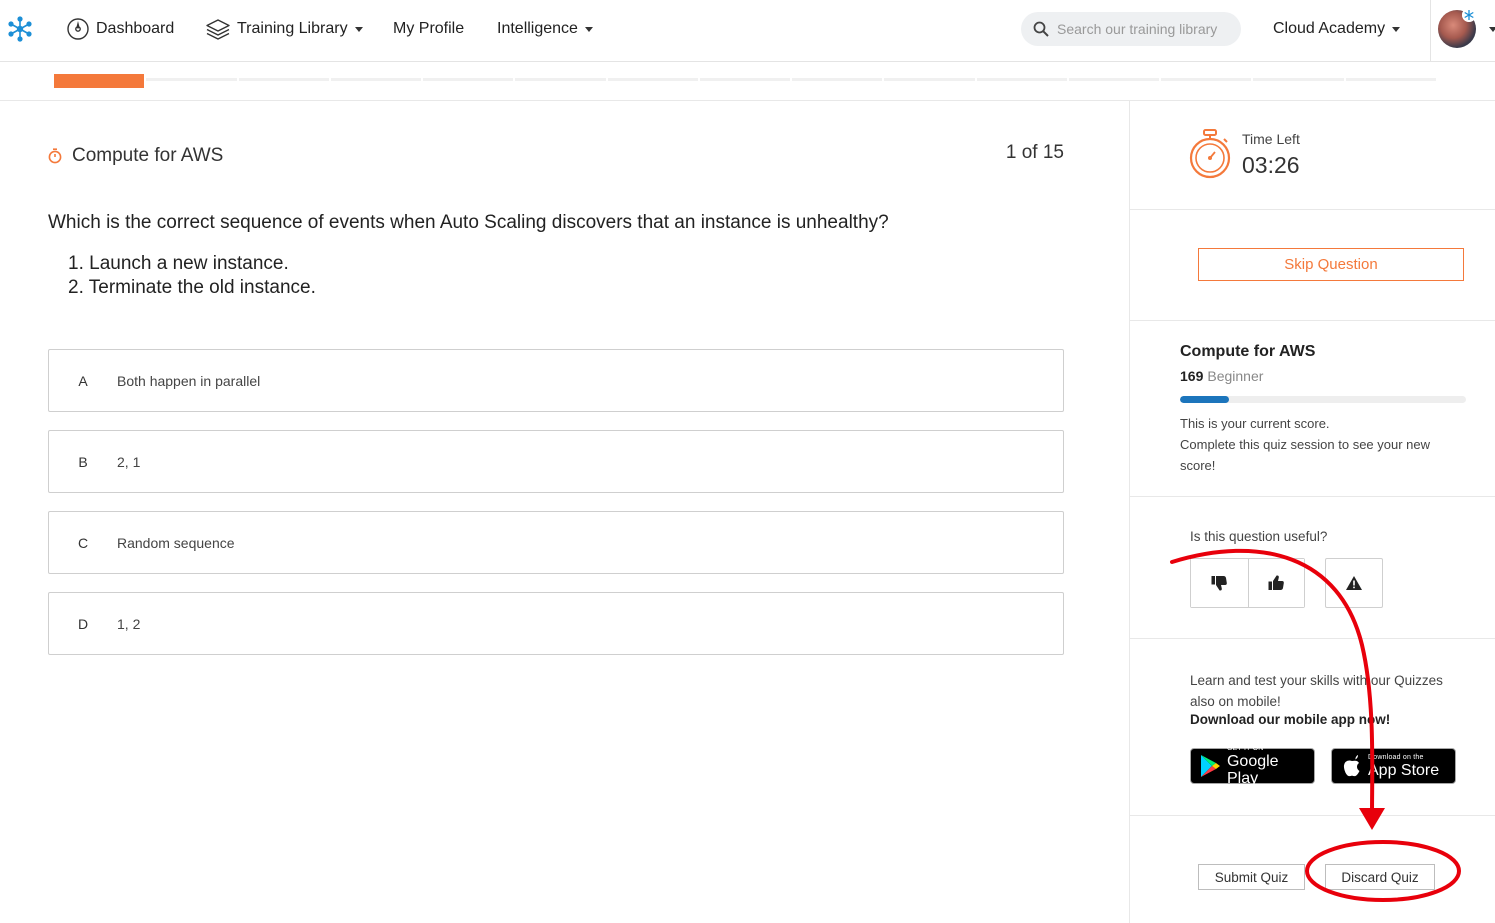  I want to click on nav-my-profile: My Profile, so click(428, 29).